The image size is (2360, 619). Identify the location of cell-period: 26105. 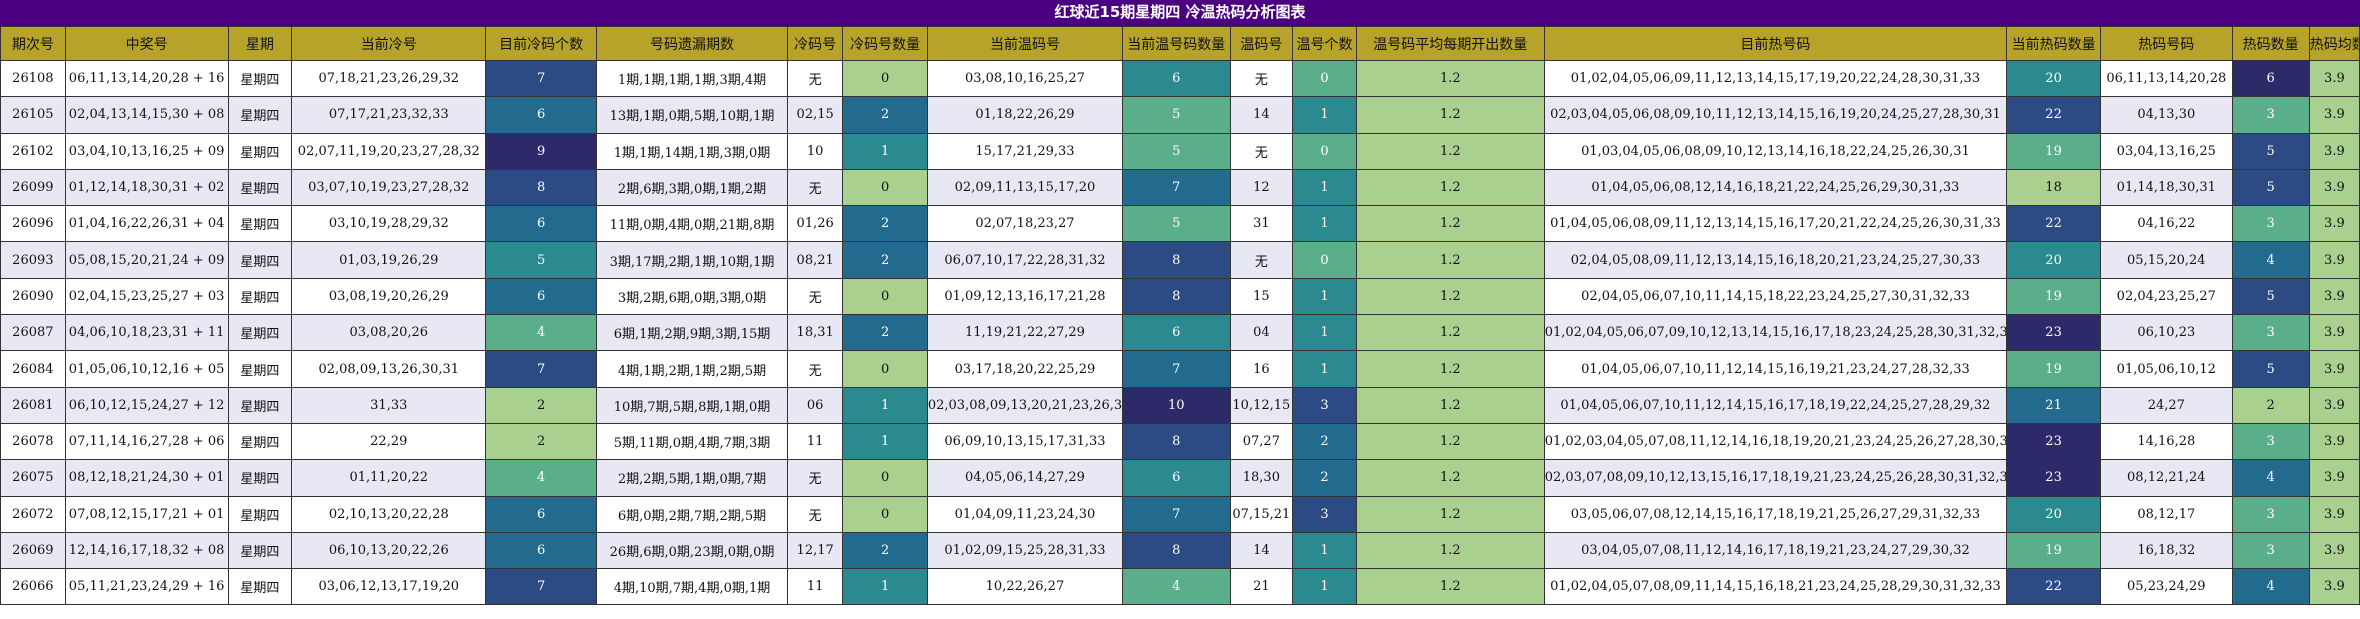
(33, 115).